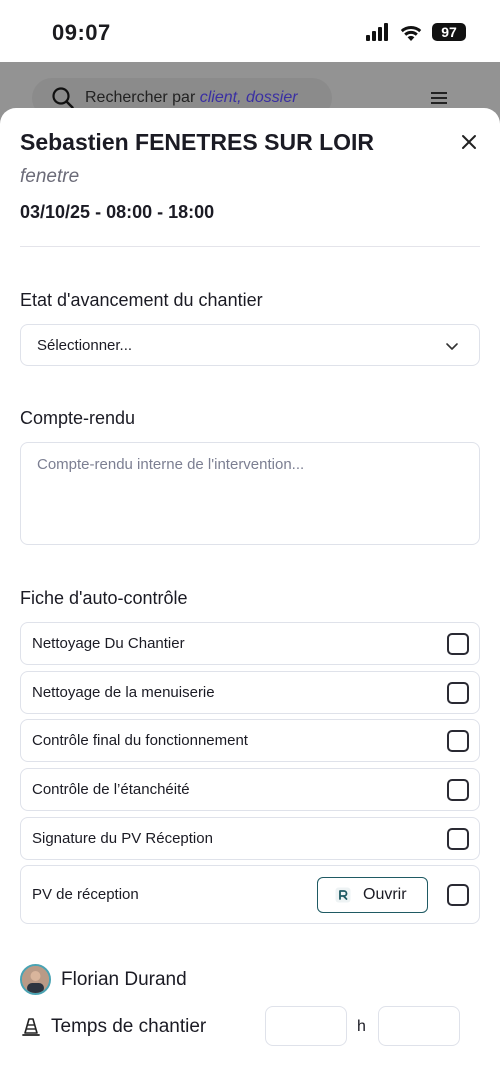  What do you see at coordinates (250, 643) in the screenshot?
I see `checklist-item-site-cleaning: Nettoyage Du Chantier` at bounding box center [250, 643].